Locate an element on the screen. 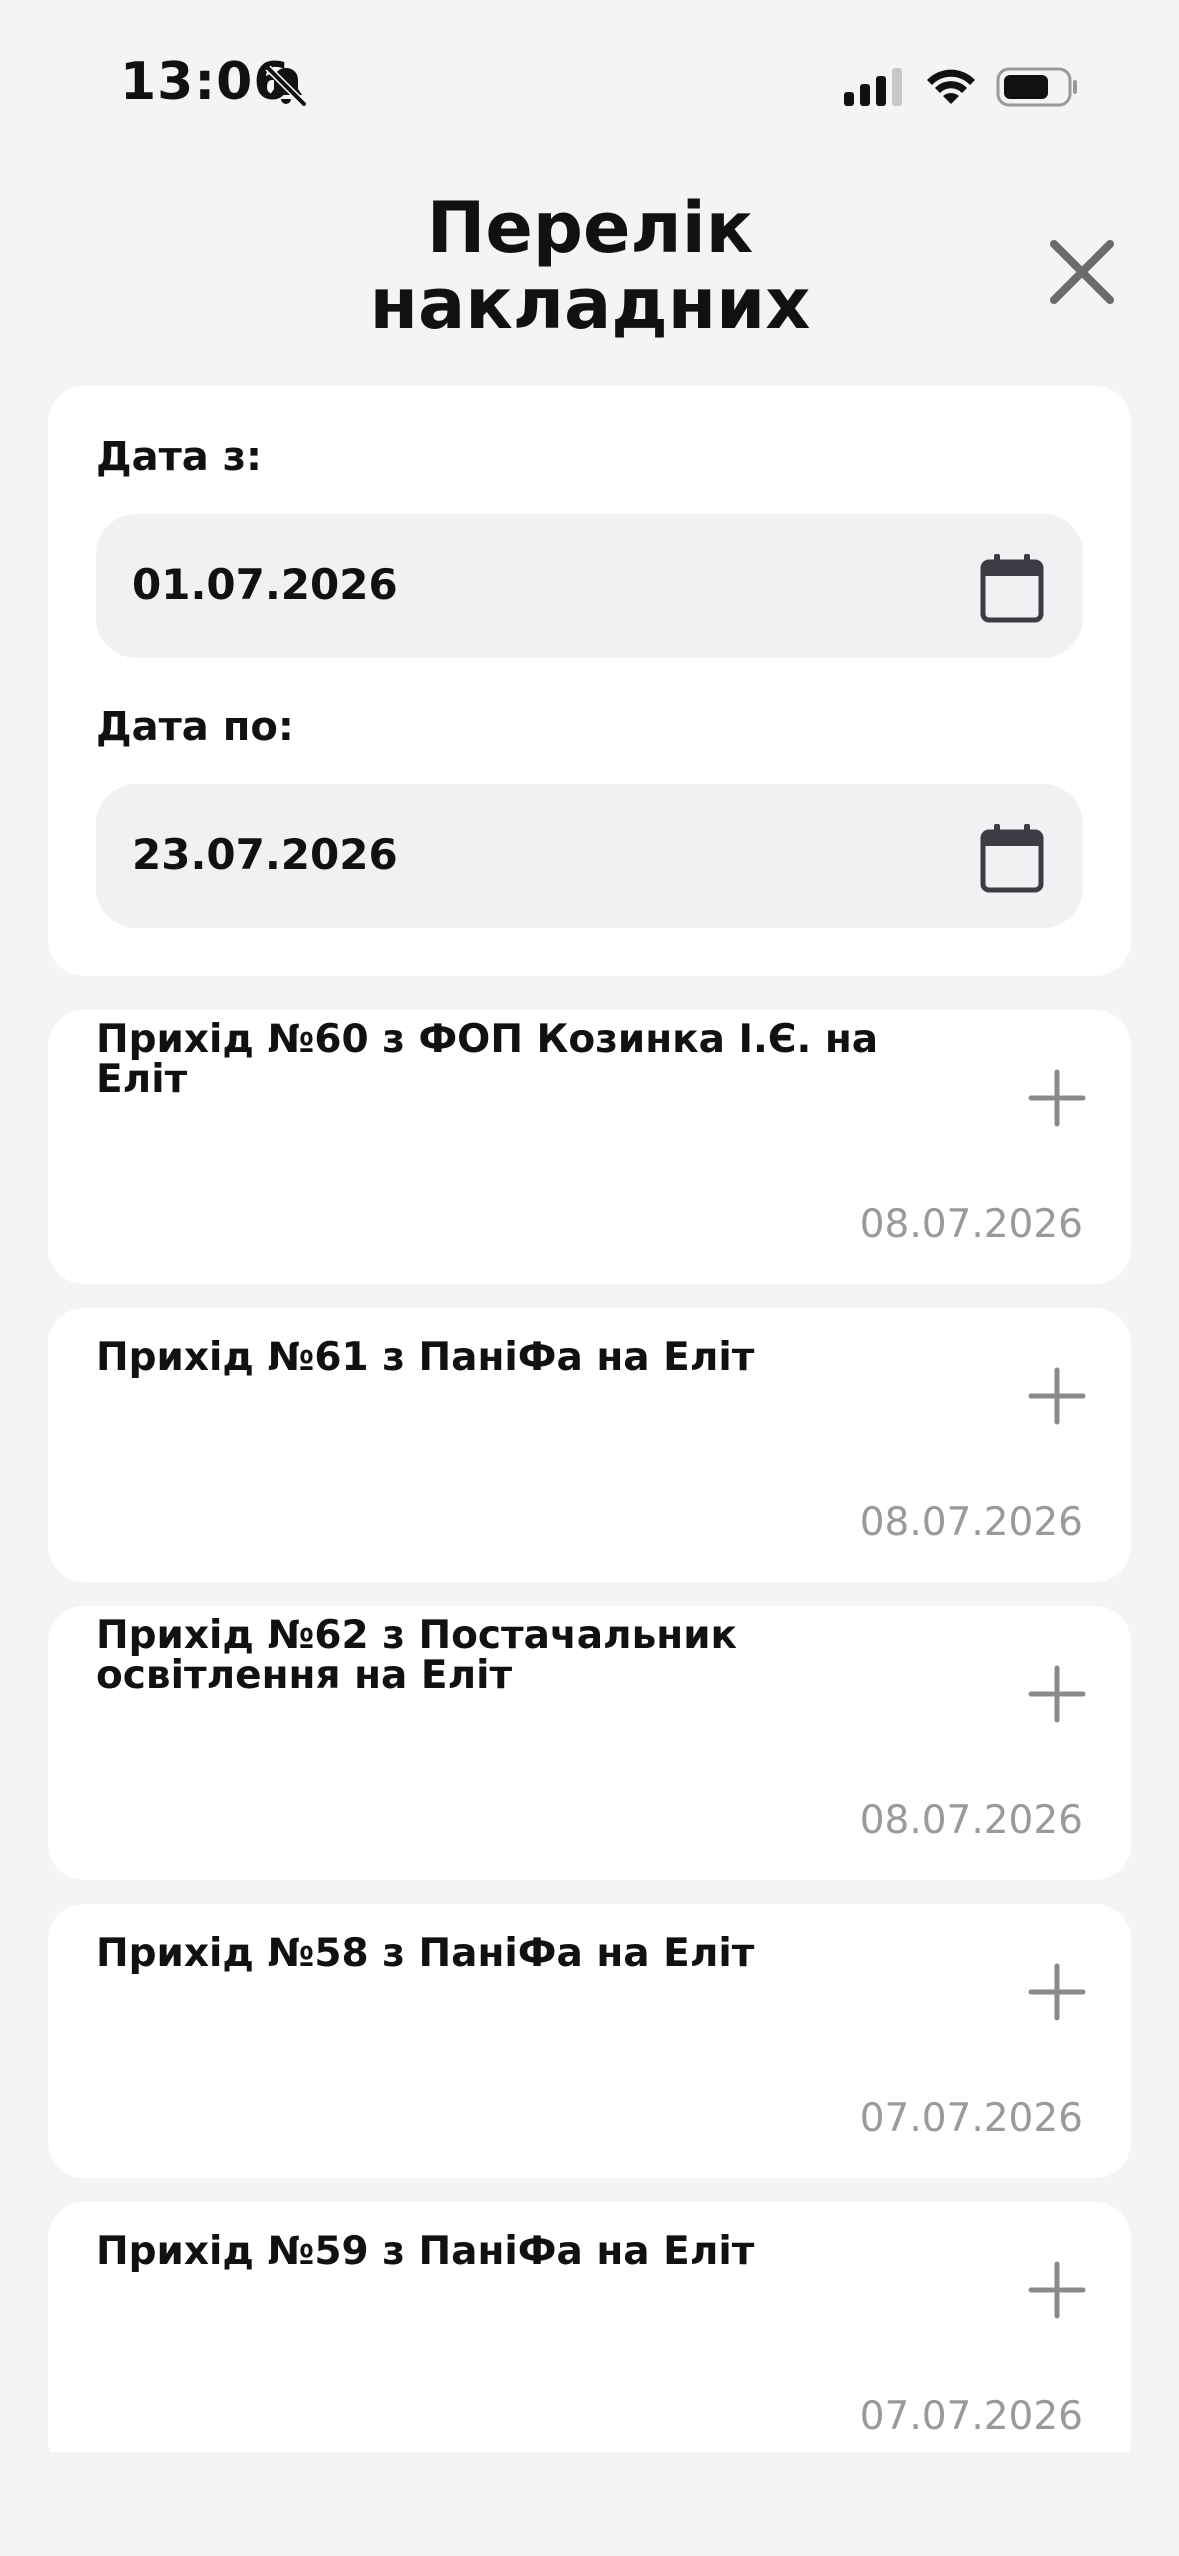 Image resolution: width=1179 pixels, height=2556 pixels. bell-slash-icon is located at coordinates (286, 86).